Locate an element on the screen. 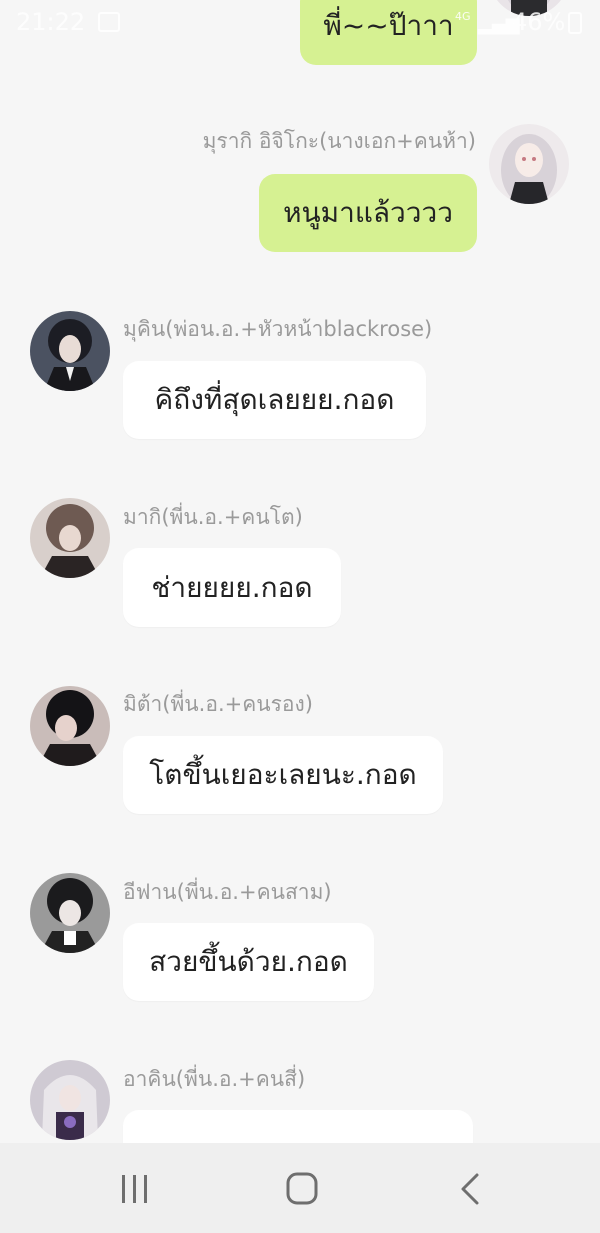 This screenshot has width=600, height=1233. message-bubble: คิถึงที่สุดเลยยย.กอด is located at coordinates (274, 400).